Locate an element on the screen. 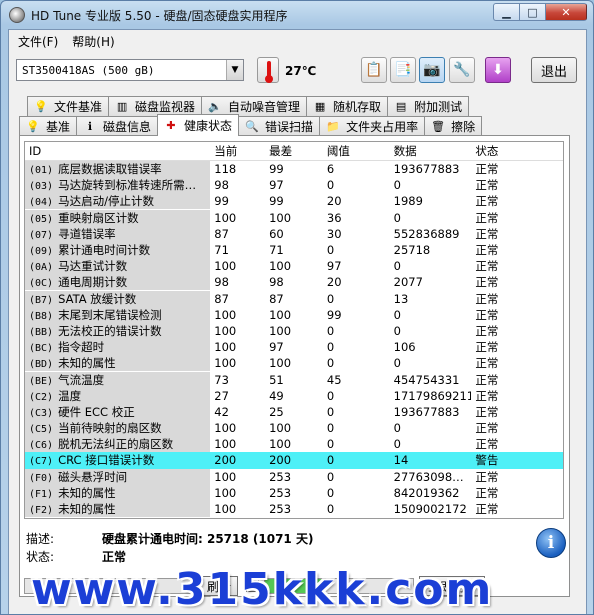 This screenshot has height=615, width=594. attribute-name-cell: (C5) 当前待映射的扇区数 is located at coordinates (118, 428).